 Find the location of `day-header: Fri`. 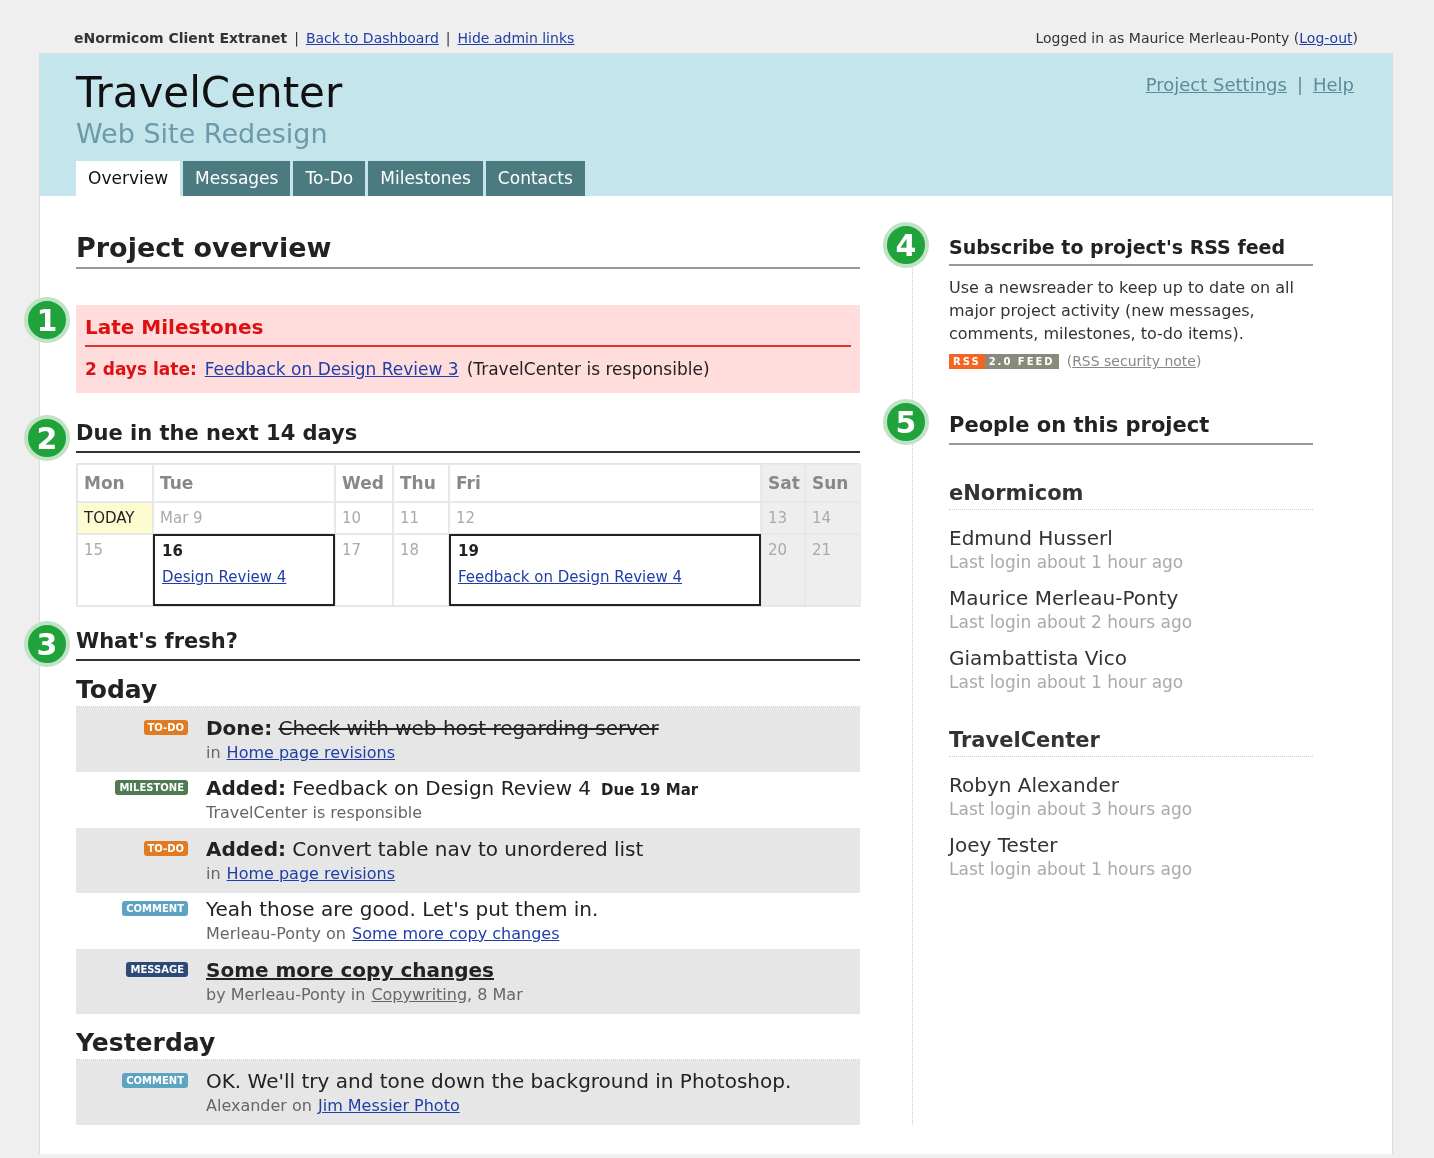

day-header: Fri is located at coordinates (605, 483).